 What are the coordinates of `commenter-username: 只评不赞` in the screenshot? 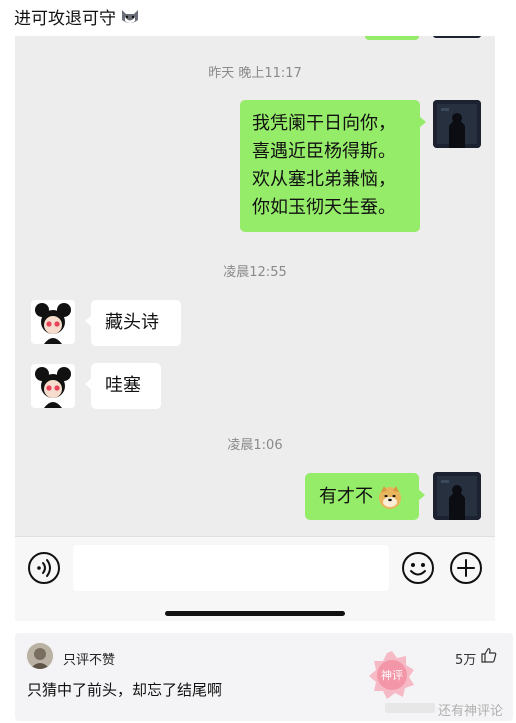 It's located at (89, 658).